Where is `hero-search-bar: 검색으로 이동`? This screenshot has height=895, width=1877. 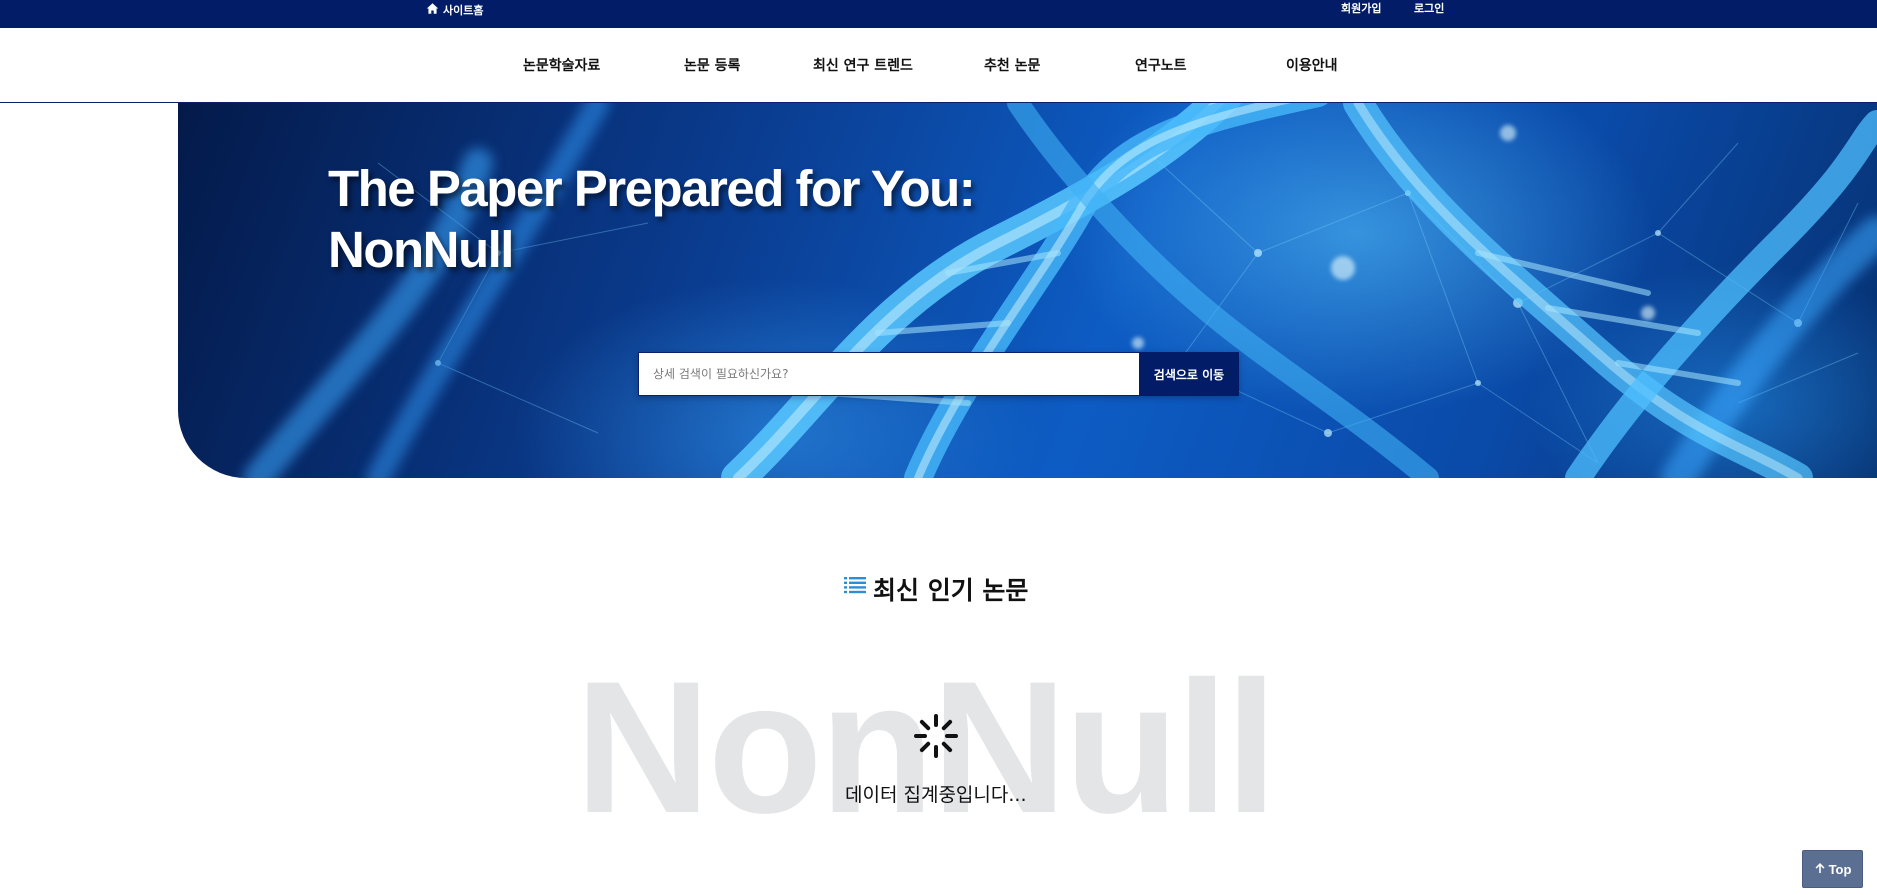 hero-search-bar: 검색으로 이동 is located at coordinates (938, 374).